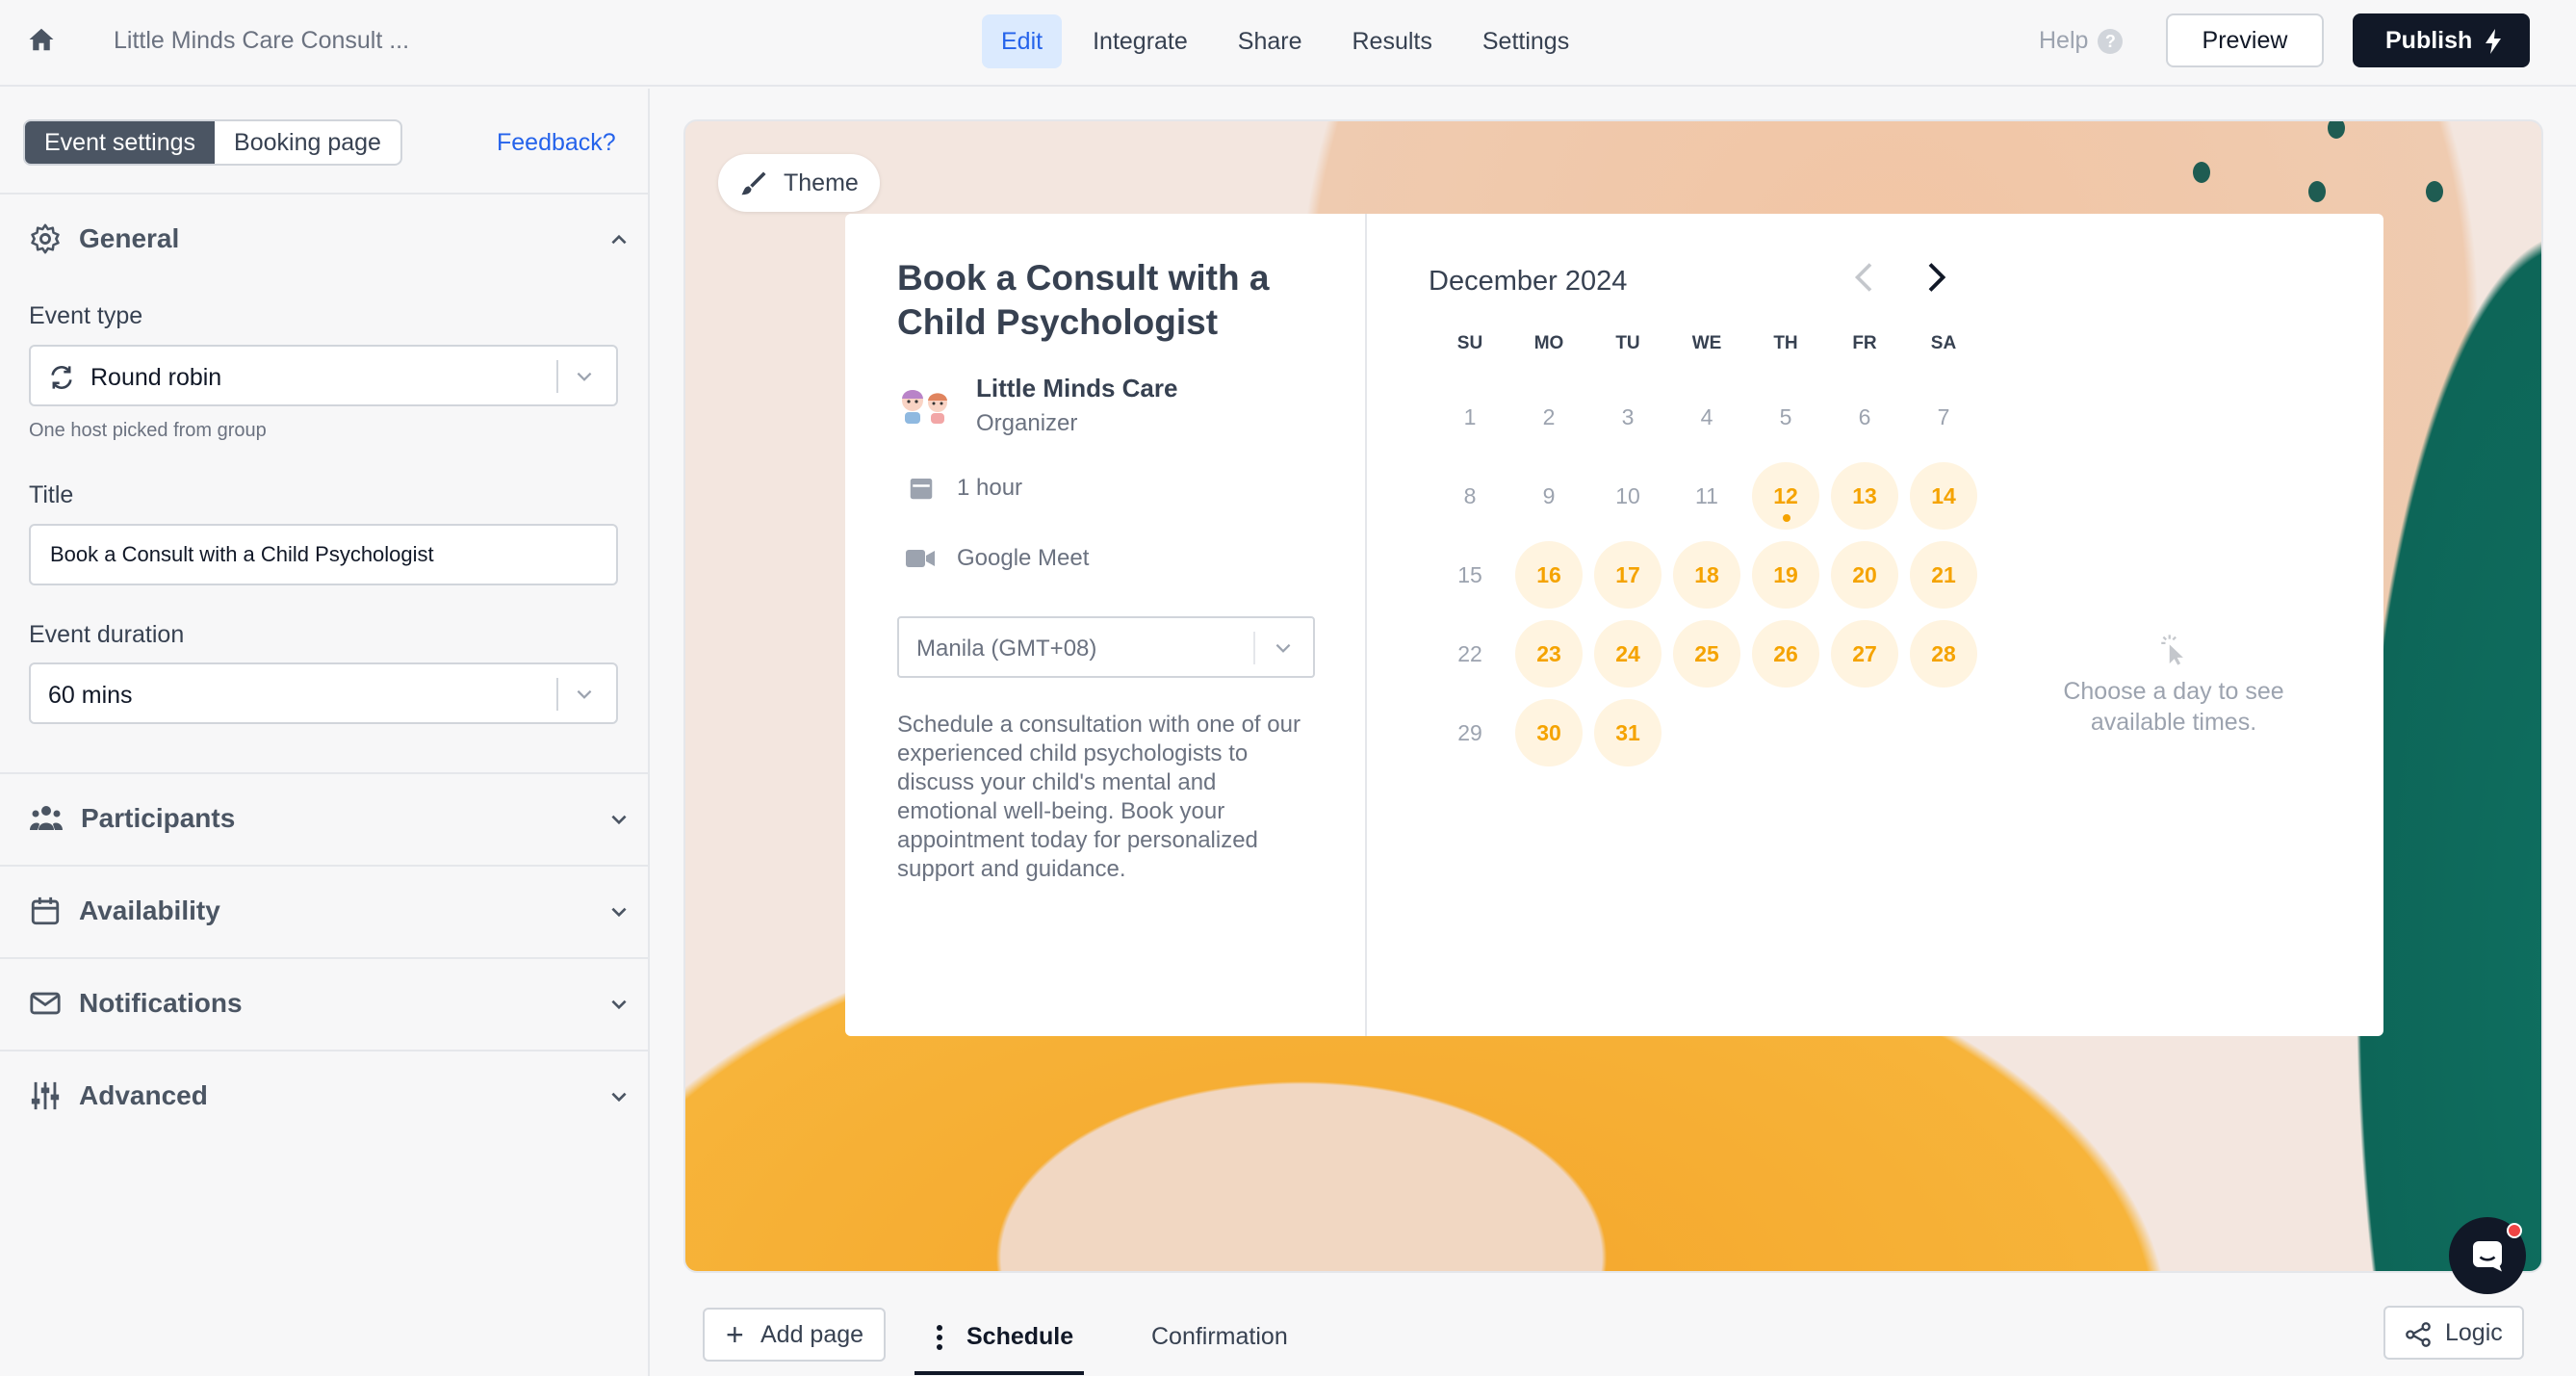  What do you see at coordinates (1706, 416) in the screenshot?
I see `calendar-day: 4` at bounding box center [1706, 416].